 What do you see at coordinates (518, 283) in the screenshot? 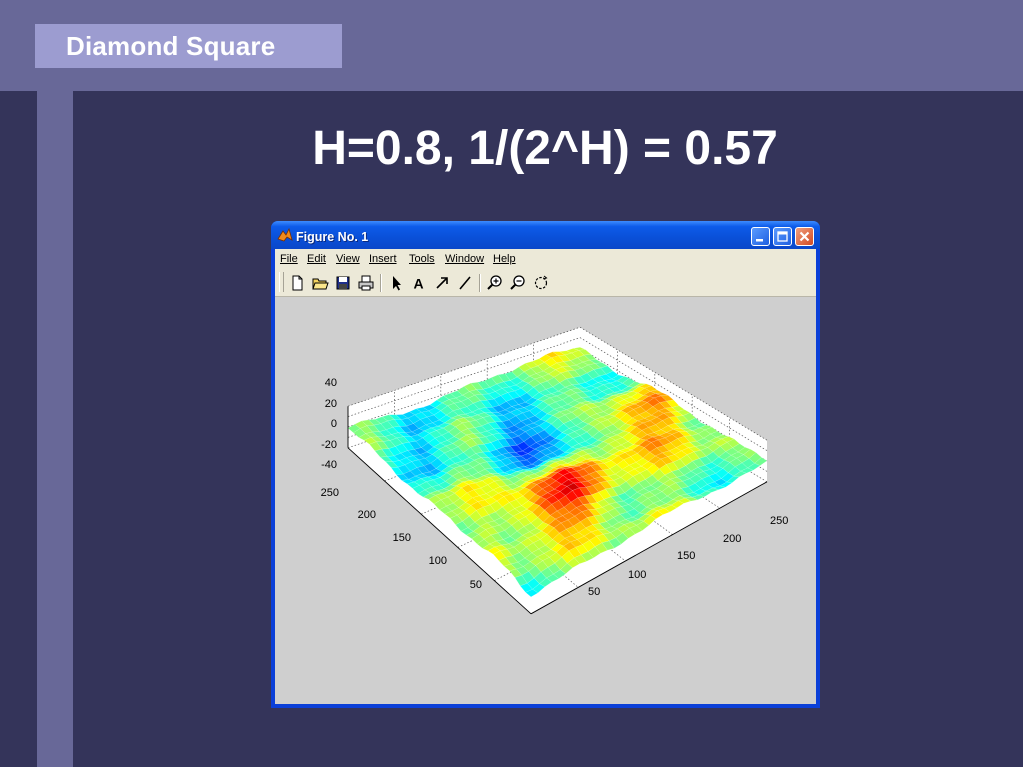
I see `zoom-out-icon` at bounding box center [518, 283].